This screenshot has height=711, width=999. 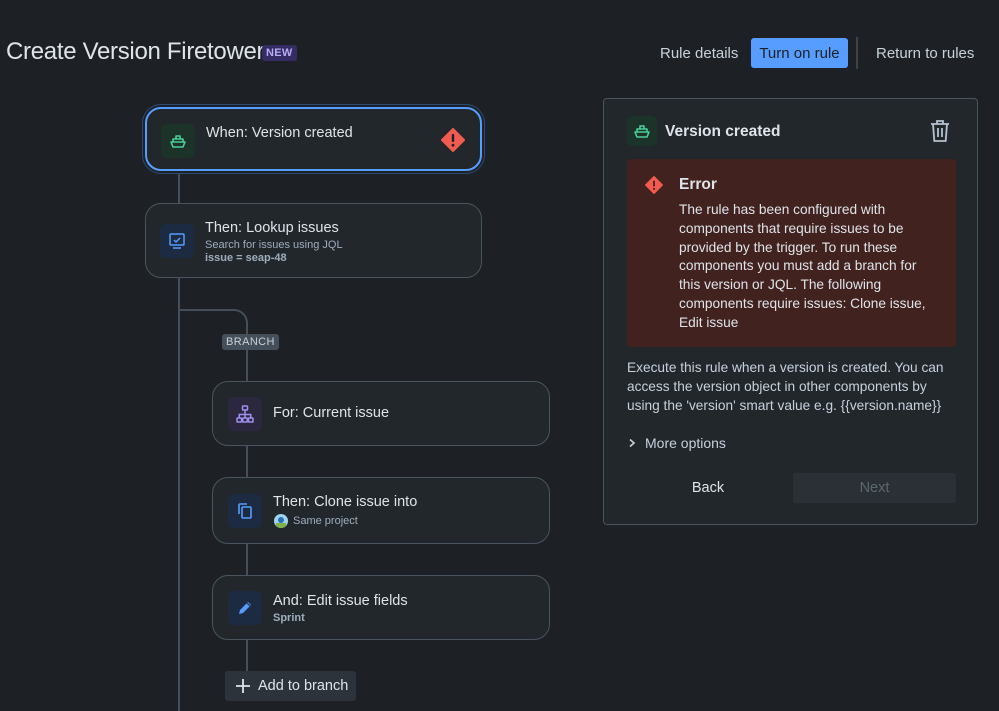 I want to click on edit-title: And: Edit issue fields, so click(x=340, y=601).